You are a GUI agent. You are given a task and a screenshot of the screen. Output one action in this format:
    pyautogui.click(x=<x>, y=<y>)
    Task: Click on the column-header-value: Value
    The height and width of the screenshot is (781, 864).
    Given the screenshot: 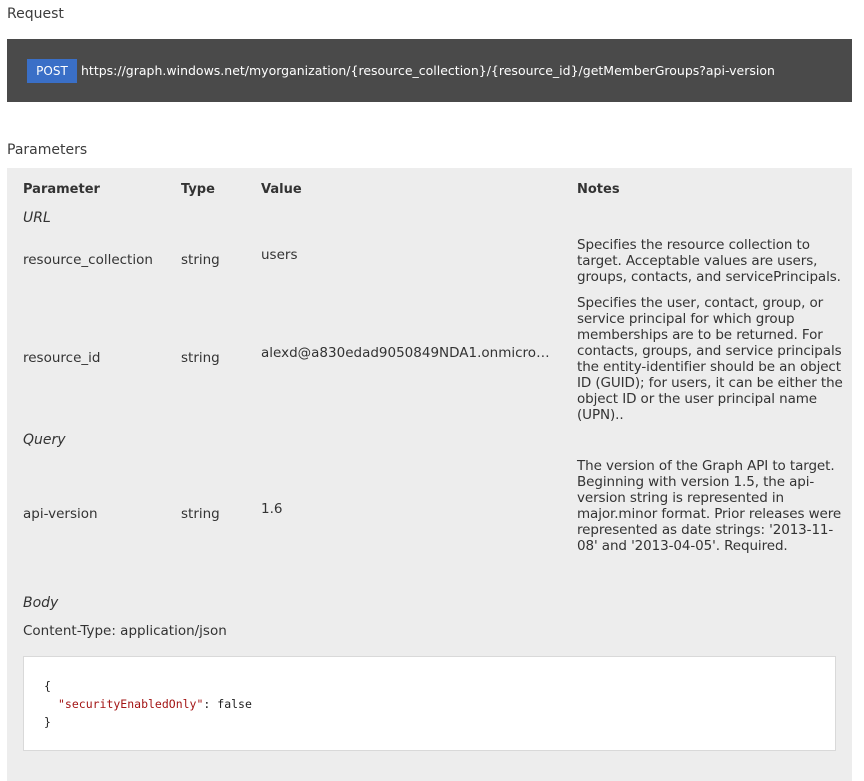 What is the action you would take?
    pyautogui.click(x=281, y=189)
    